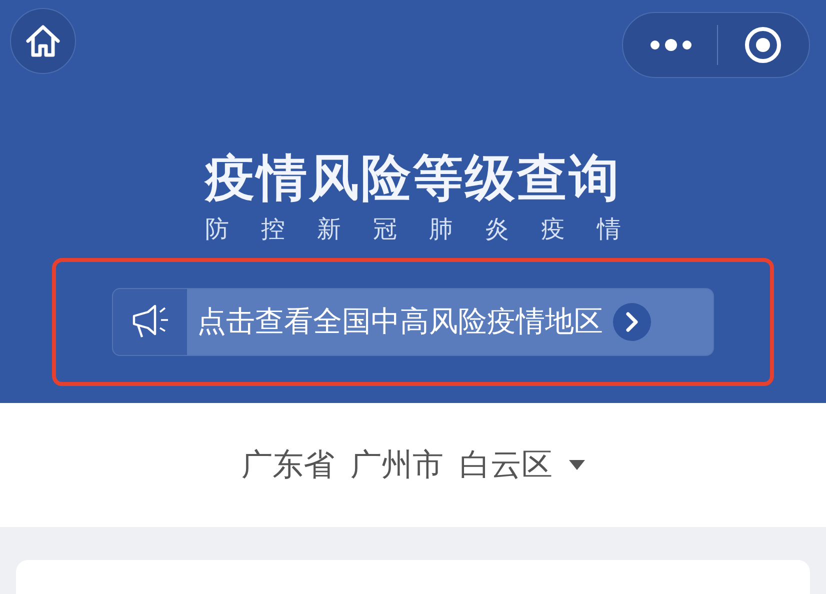 This screenshot has height=594, width=826. Describe the element at coordinates (429, 229) in the screenshot. I see `page-subtitle: 防控新冠肺炎疫情` at that location.